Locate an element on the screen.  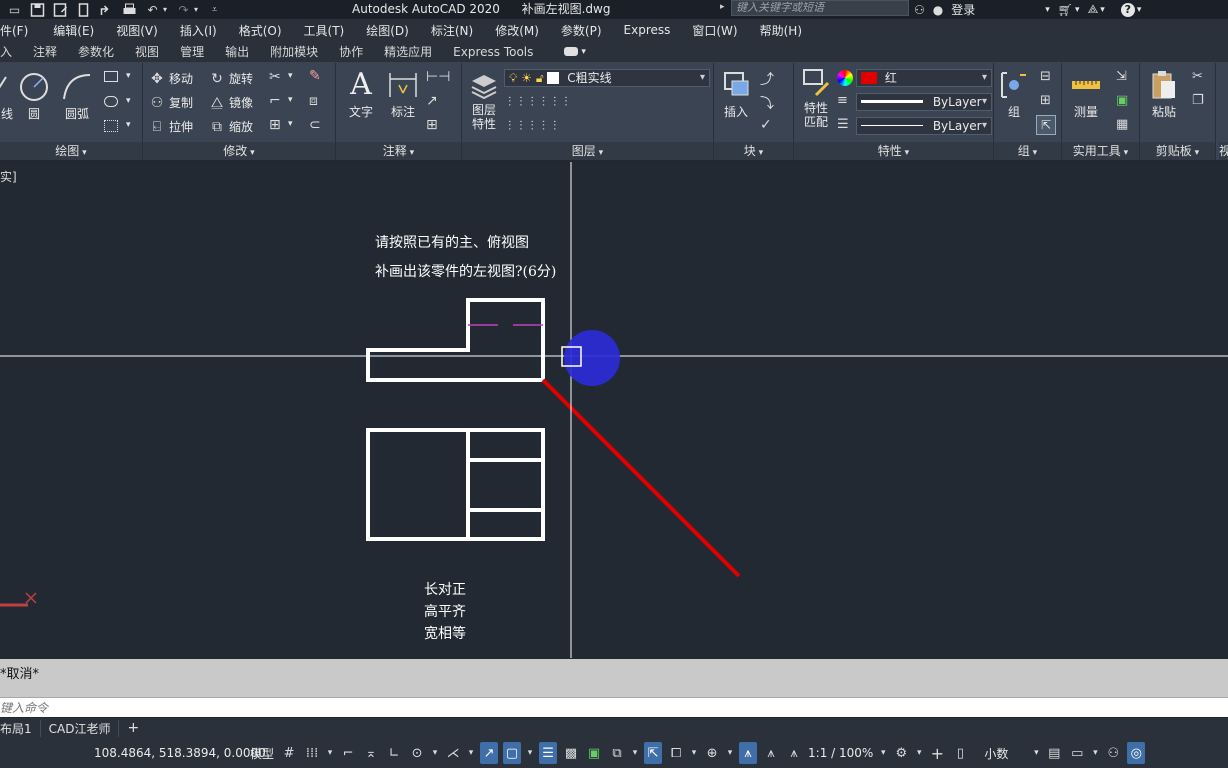
create-block-icon: ⤴ is located at coordinates (767, 79).